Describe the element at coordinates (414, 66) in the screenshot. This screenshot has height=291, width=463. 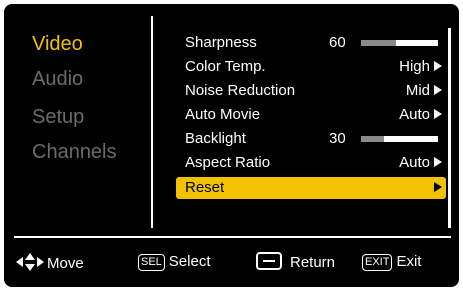
I see `setting-value: High` at that location.